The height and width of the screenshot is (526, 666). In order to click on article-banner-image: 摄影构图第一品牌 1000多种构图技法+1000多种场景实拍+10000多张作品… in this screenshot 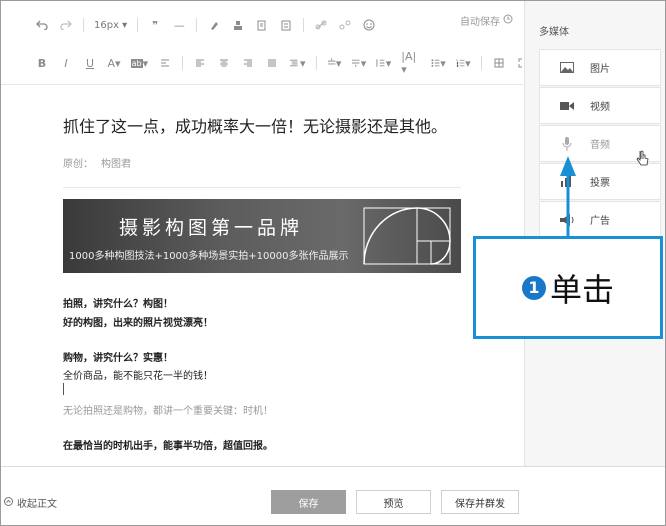, I will do `click(262, 236)`.